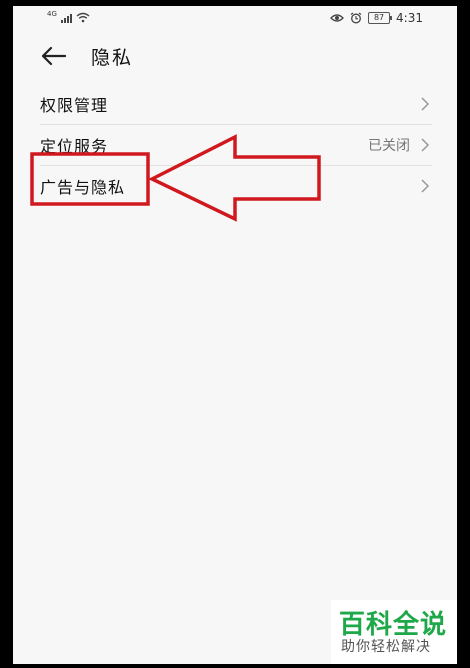  I want to click on list-item-ads-privacy: 广告与隐私, so click(236, 186).